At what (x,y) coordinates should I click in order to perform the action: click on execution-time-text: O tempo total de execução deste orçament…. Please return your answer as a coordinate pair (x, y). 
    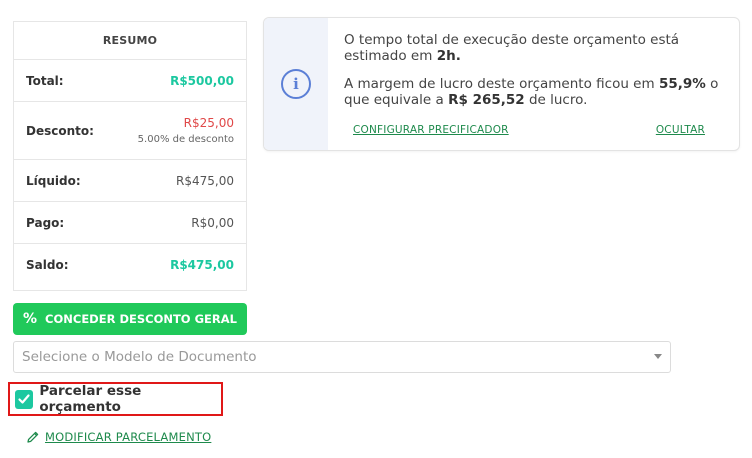
    Looking at the image, I should click on (534, 48).